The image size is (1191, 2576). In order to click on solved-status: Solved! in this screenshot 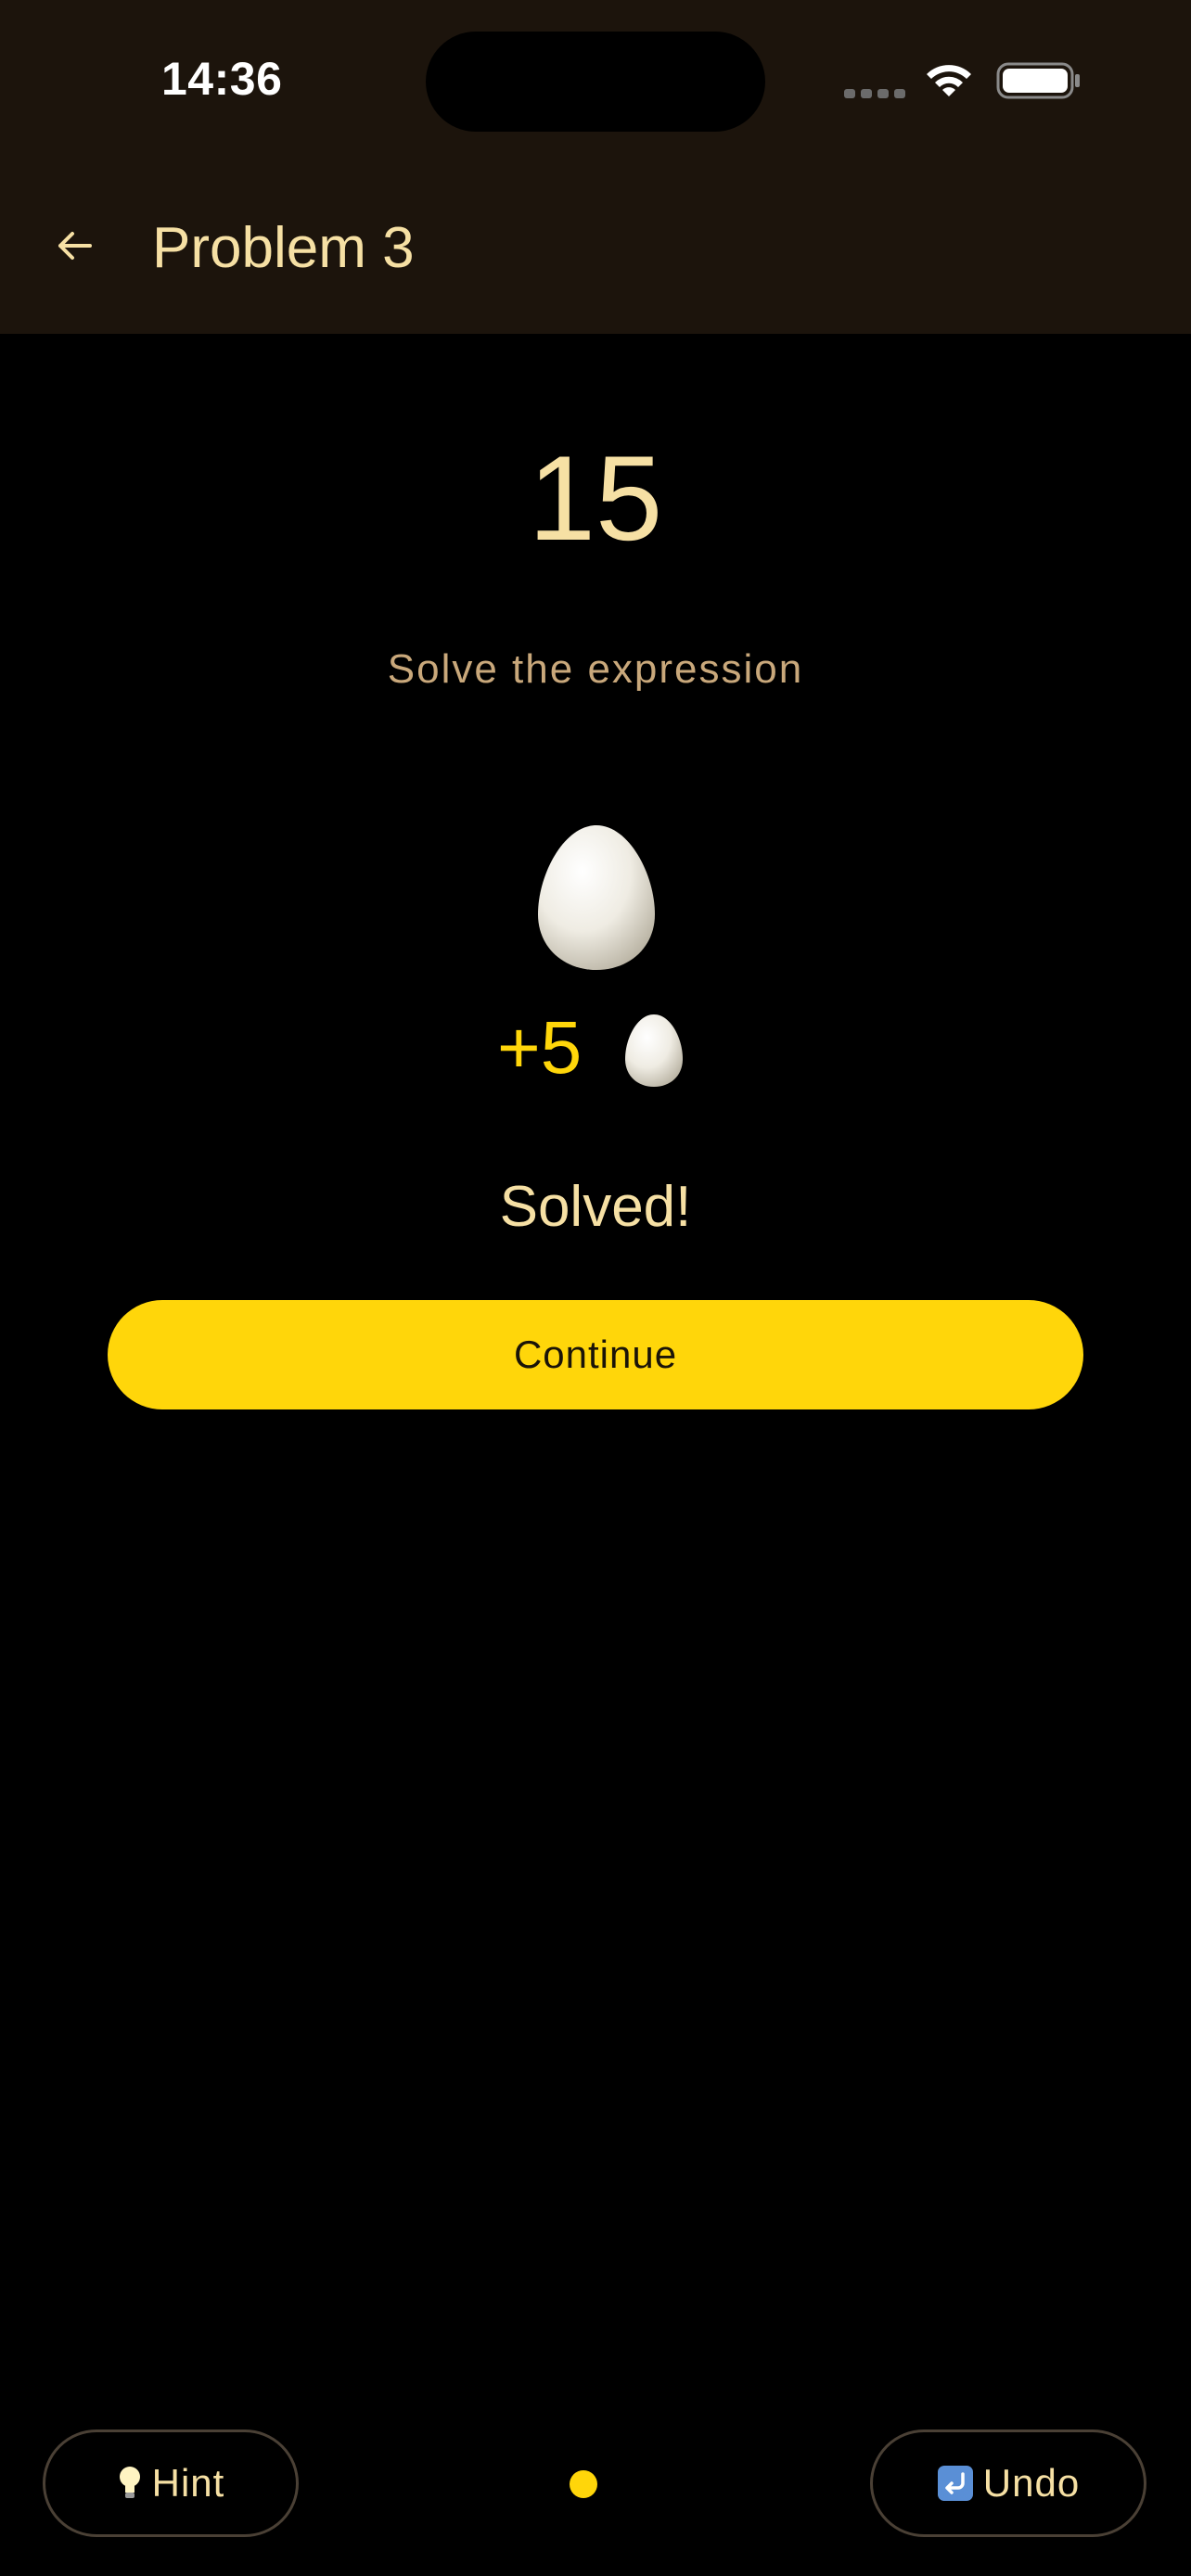, I will do `click(595, 1207)`.